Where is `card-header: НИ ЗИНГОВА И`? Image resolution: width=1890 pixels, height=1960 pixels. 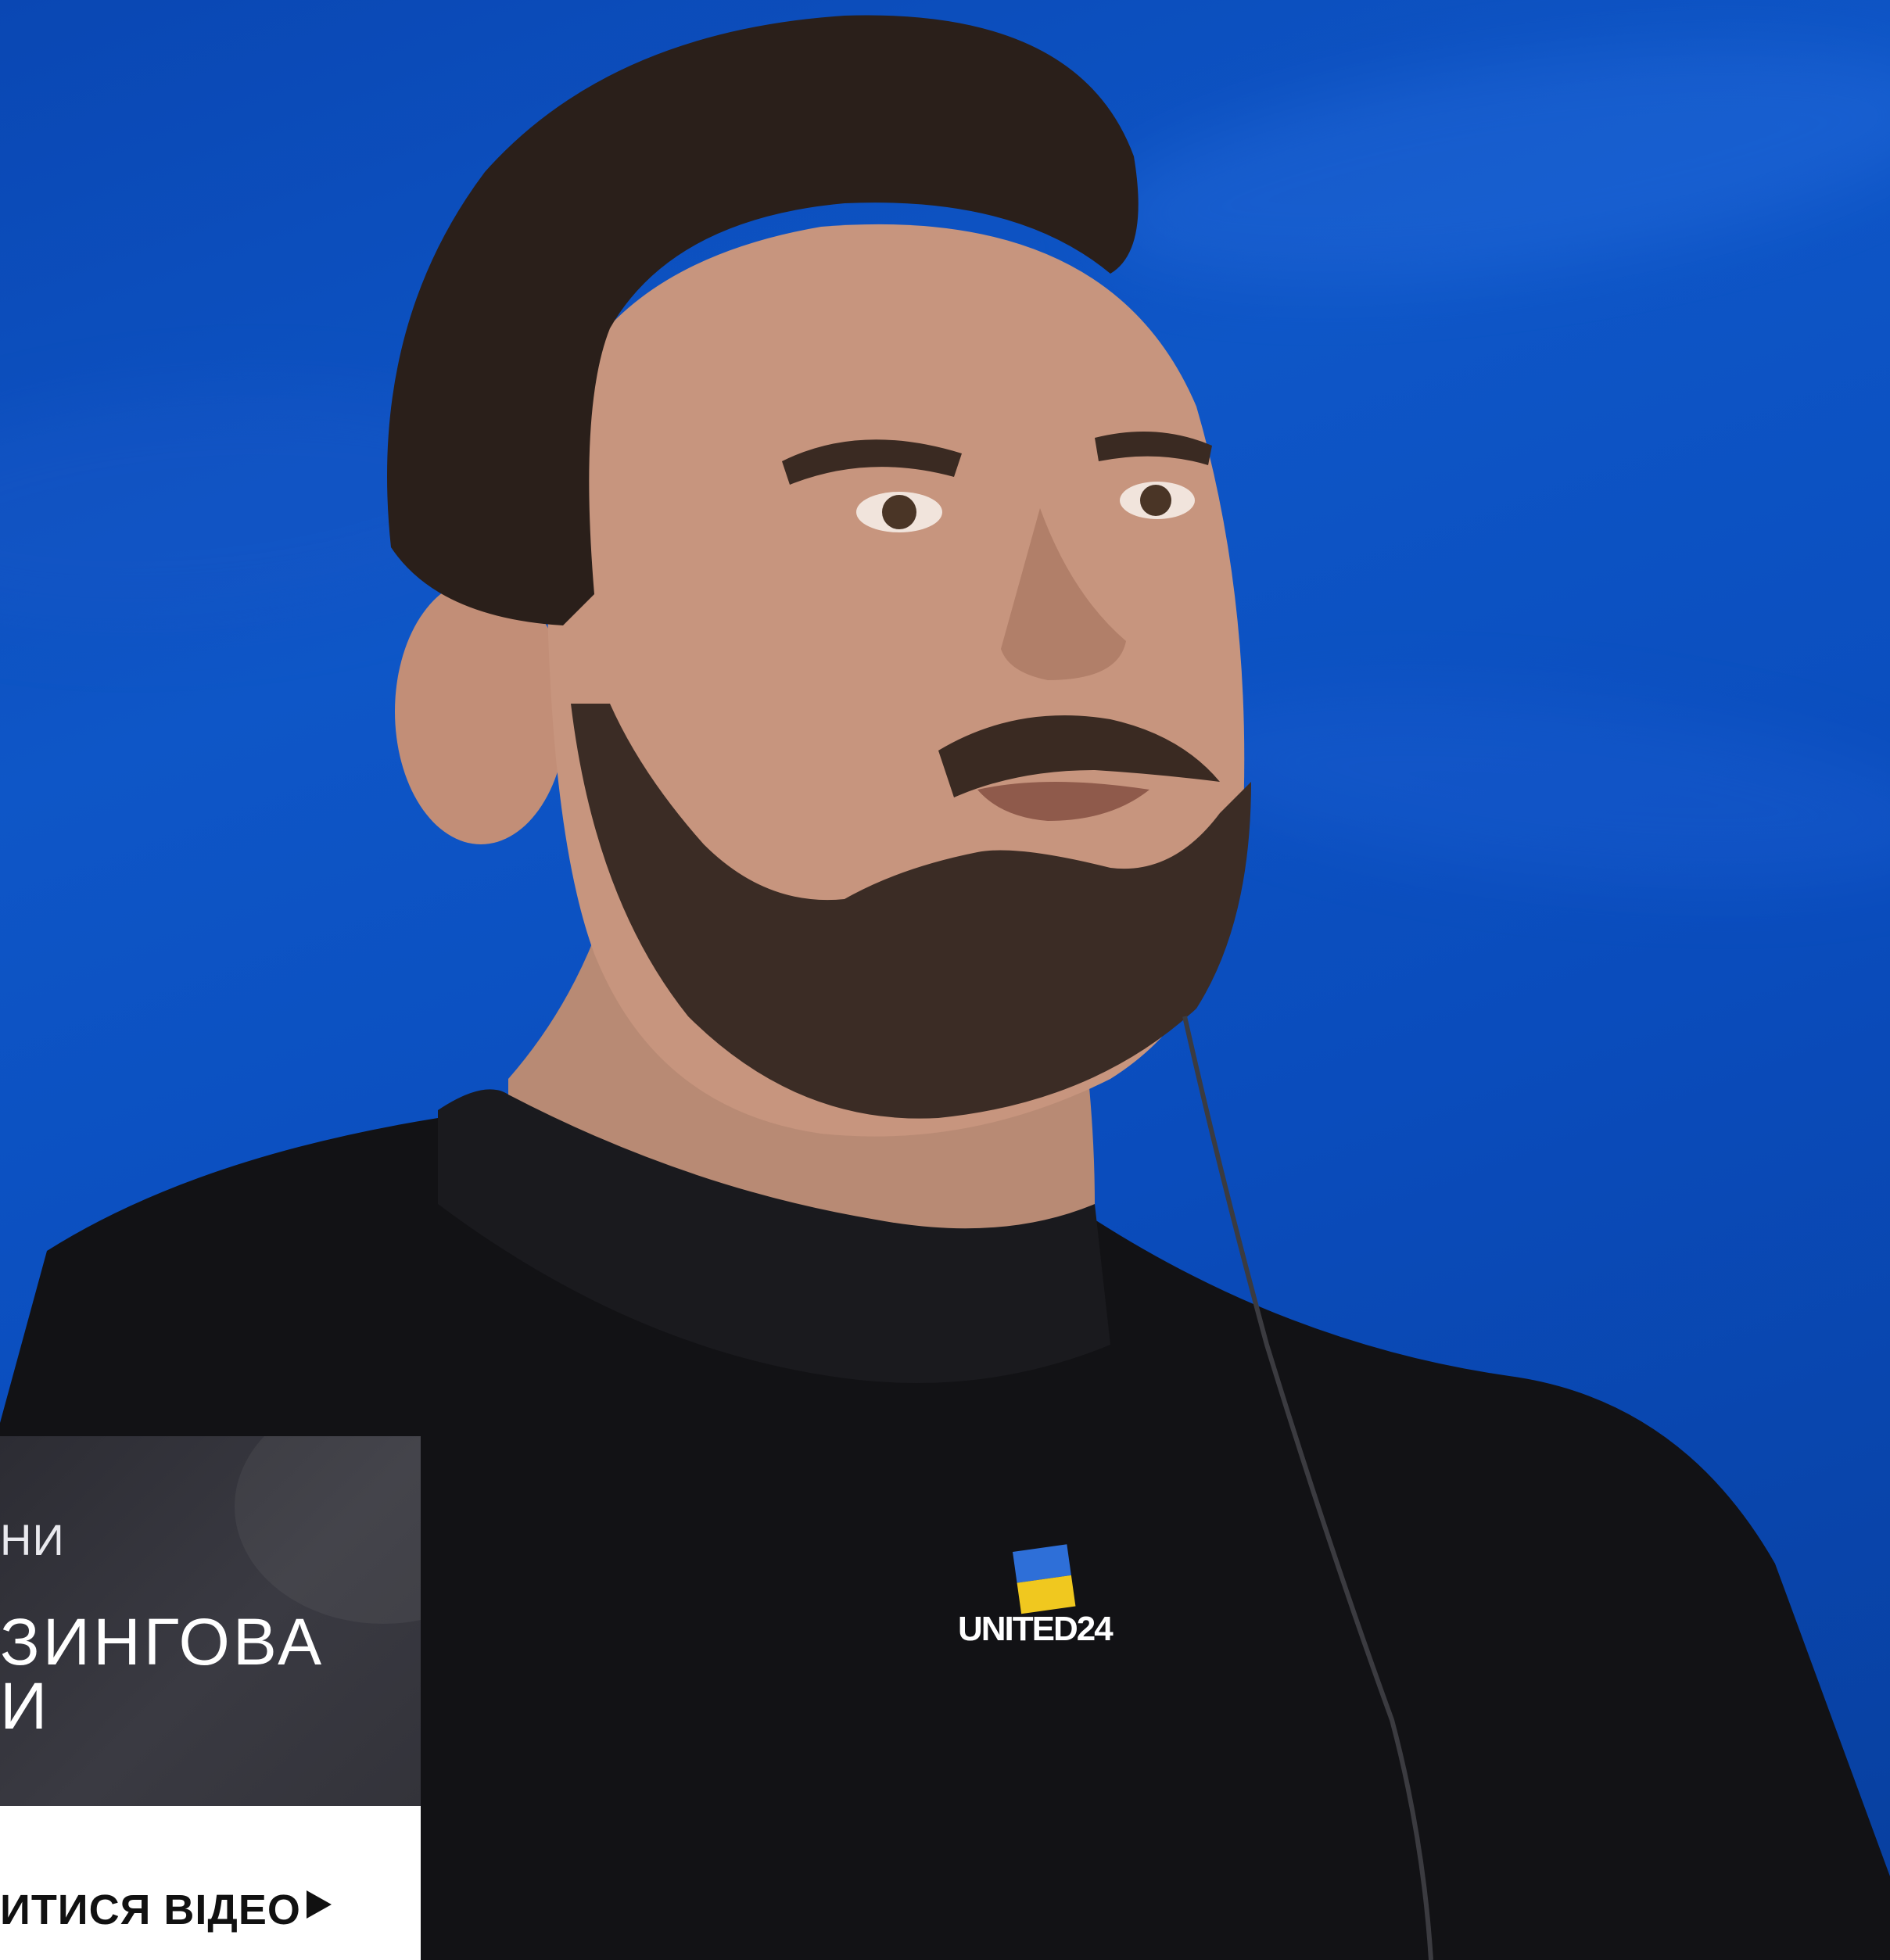
card-header: НИ ЗИНГОВА И is located at coordinates (210, 1621).